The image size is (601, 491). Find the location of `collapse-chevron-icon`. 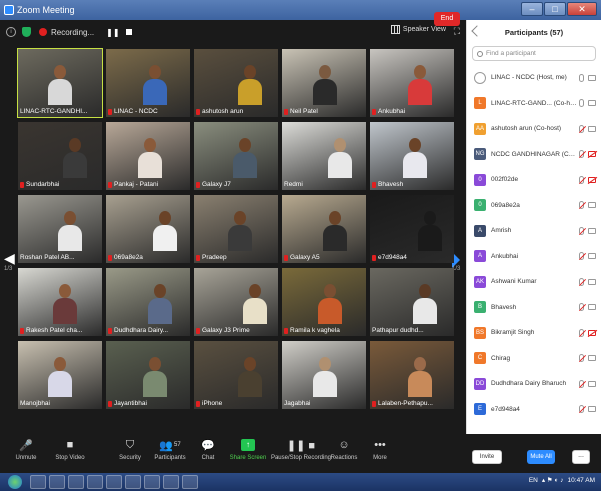

collapse-chevron-icon is located at coordinates (477, 31).